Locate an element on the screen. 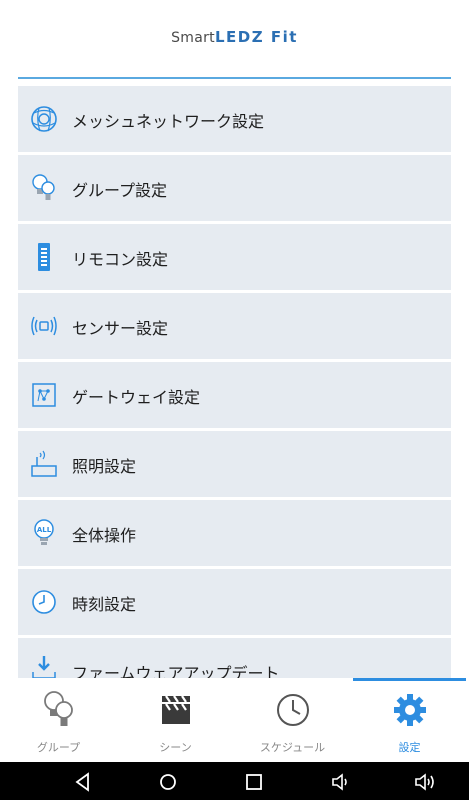 This screenshot has width=469, height=800. gateway-icon is located at coordinates (44, 395).